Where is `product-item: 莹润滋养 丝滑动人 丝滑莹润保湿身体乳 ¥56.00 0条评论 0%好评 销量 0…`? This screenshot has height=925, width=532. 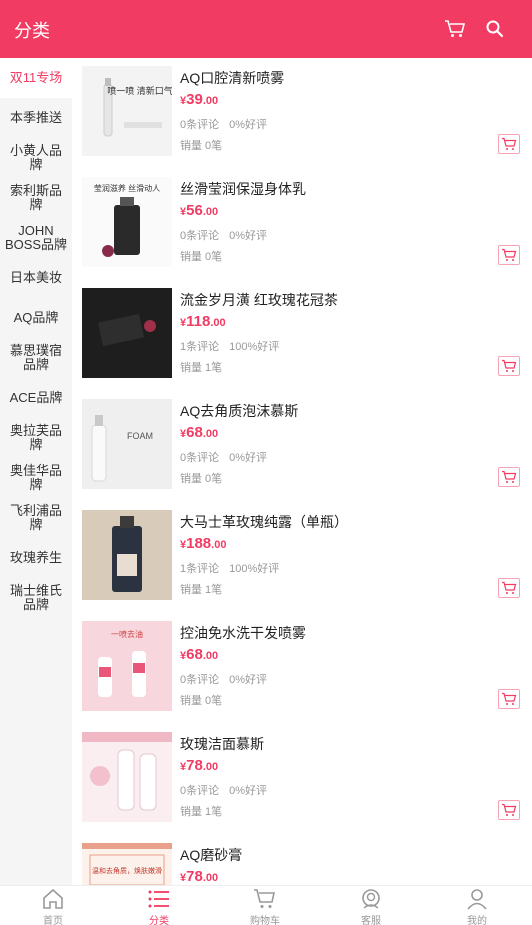 product-item: 莹润滋养 丝滑动人 丝滑莹润保湿身体乳 ¥56.00 0条评论 0%好评 销量 0… is located at coordinates (302, 224).